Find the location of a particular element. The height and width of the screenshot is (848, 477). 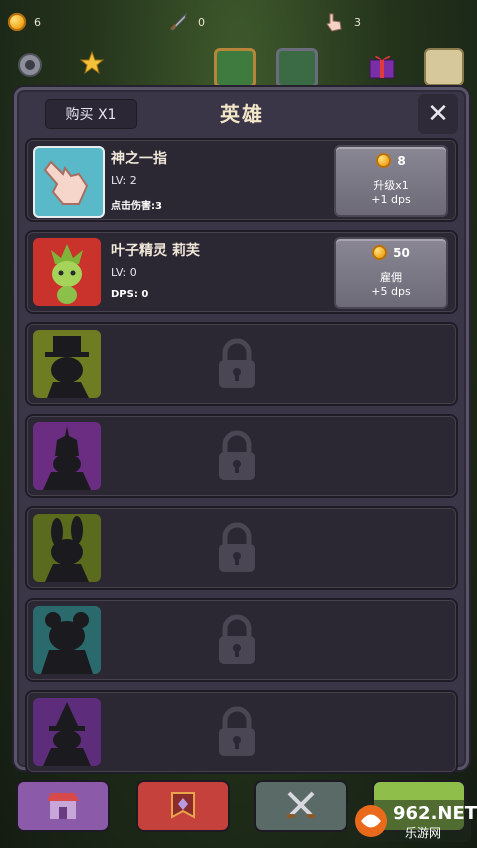

guild-banner-button is located at coordinates (183, 806).